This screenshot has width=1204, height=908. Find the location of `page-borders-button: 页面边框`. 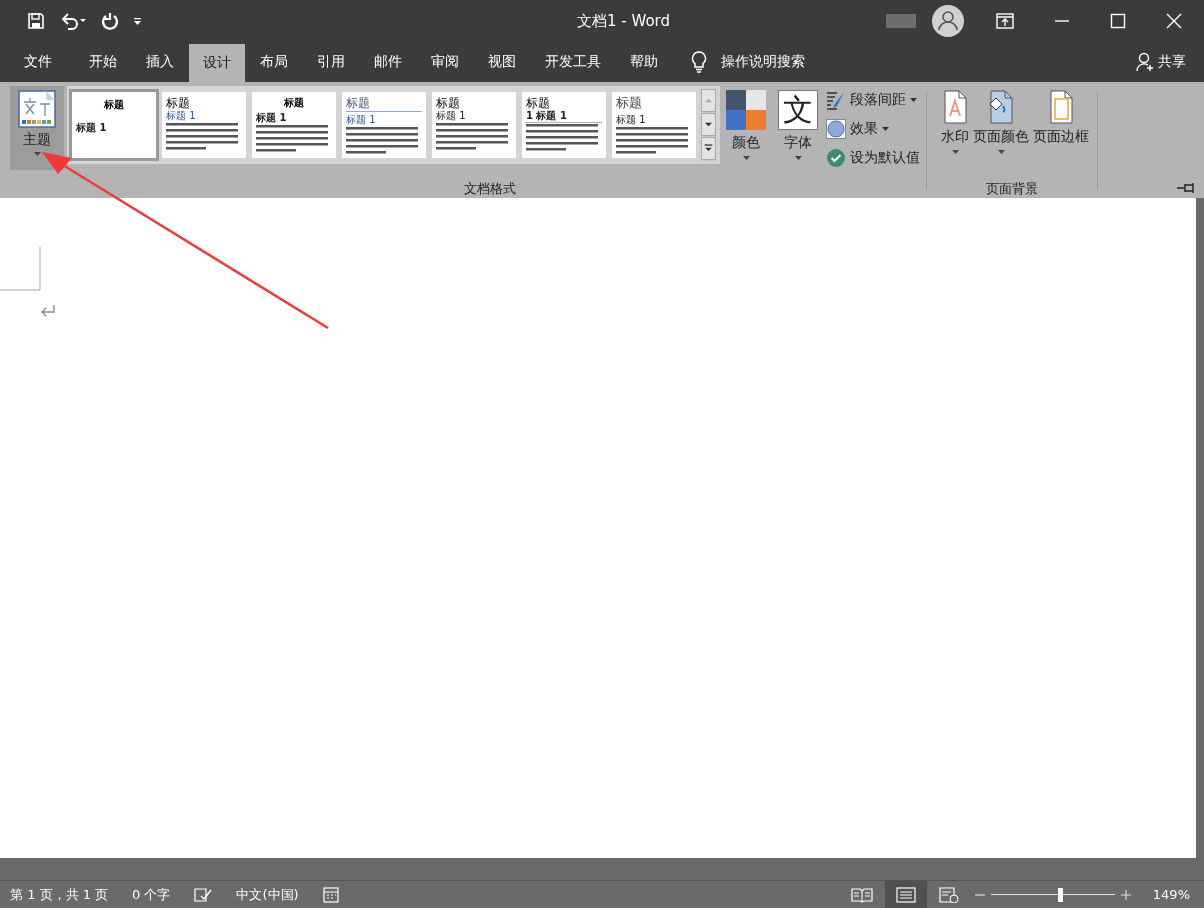

page-borders-button: 页面边框 is located at coordinates (1061, 116).